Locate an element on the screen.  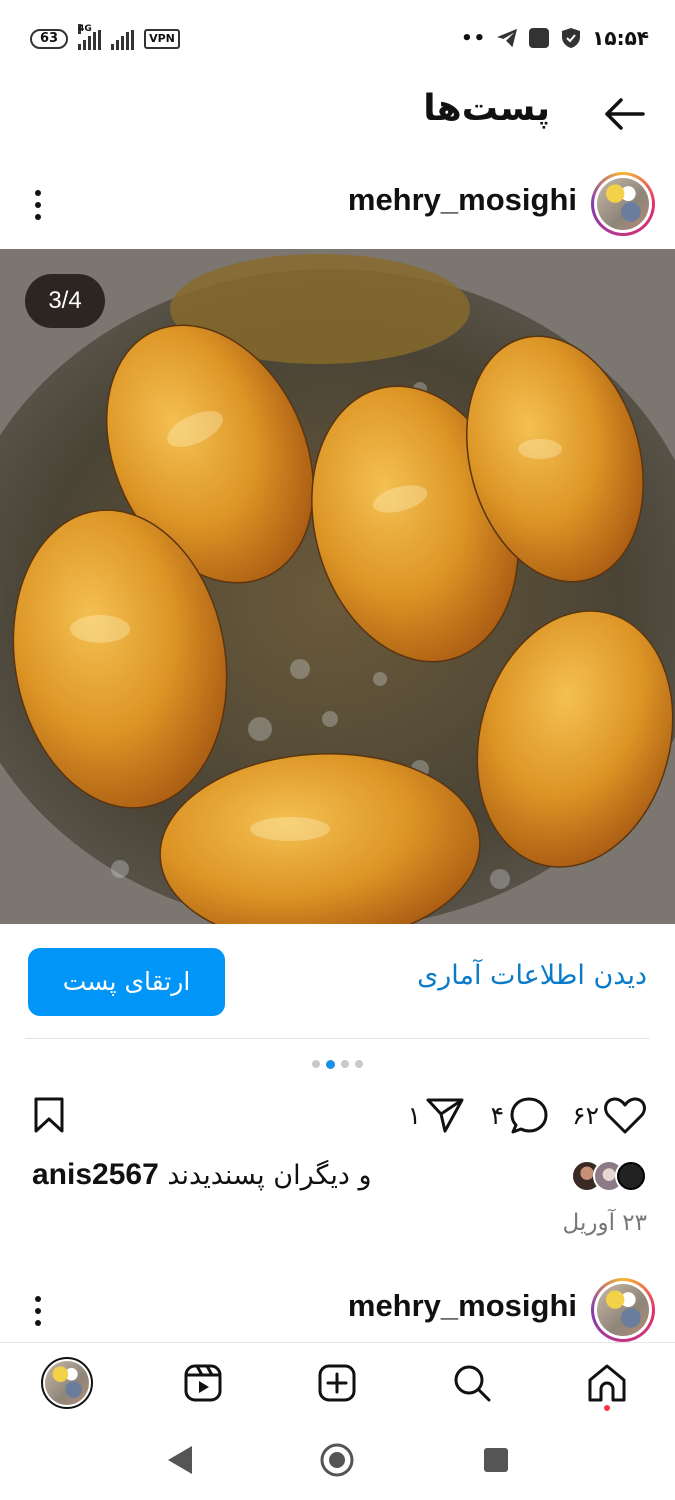
nav-profile is located at coordinates (67, 1383).